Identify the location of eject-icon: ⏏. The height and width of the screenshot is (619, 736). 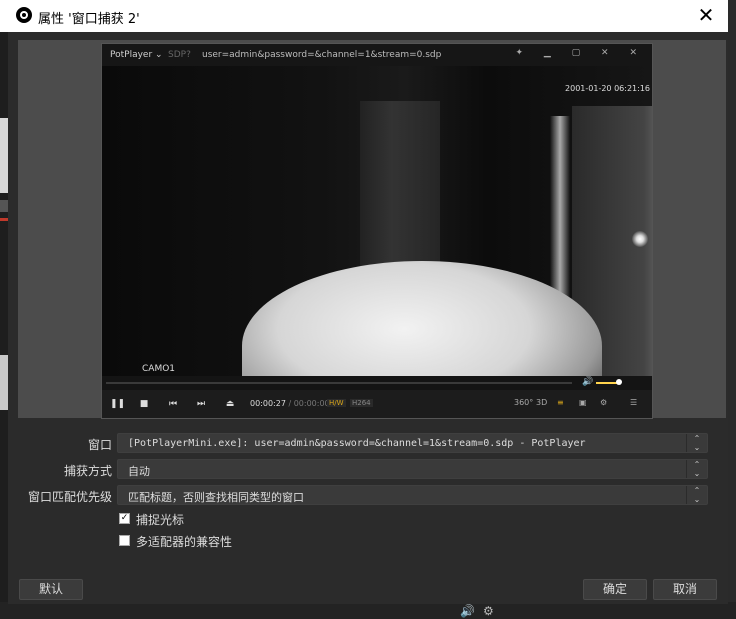
(230, 404).